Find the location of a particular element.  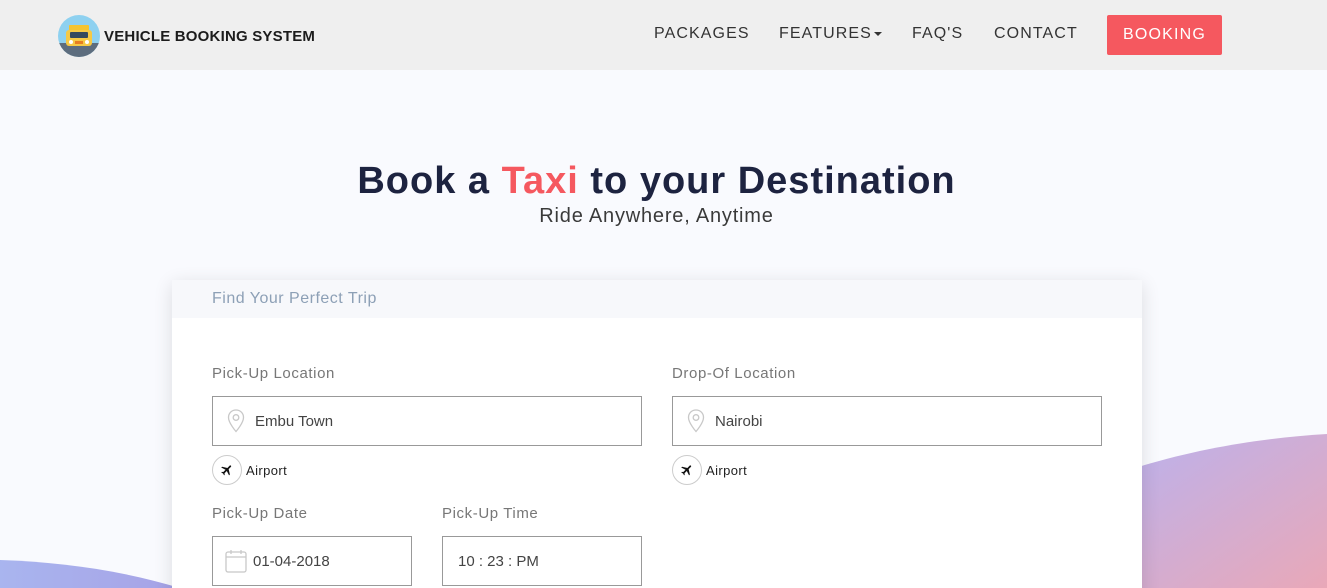

pickup-time-field is located at coordinates (542, 561).